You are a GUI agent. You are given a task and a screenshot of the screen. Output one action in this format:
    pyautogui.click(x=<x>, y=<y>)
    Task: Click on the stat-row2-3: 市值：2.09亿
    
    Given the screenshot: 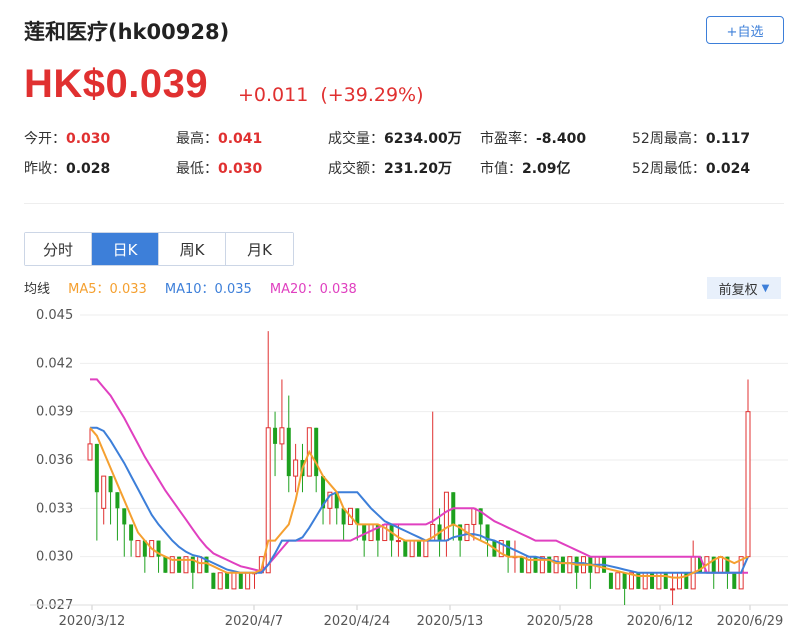 What is the action you would take?
    pyautogui.click(x=525, y=168)
    